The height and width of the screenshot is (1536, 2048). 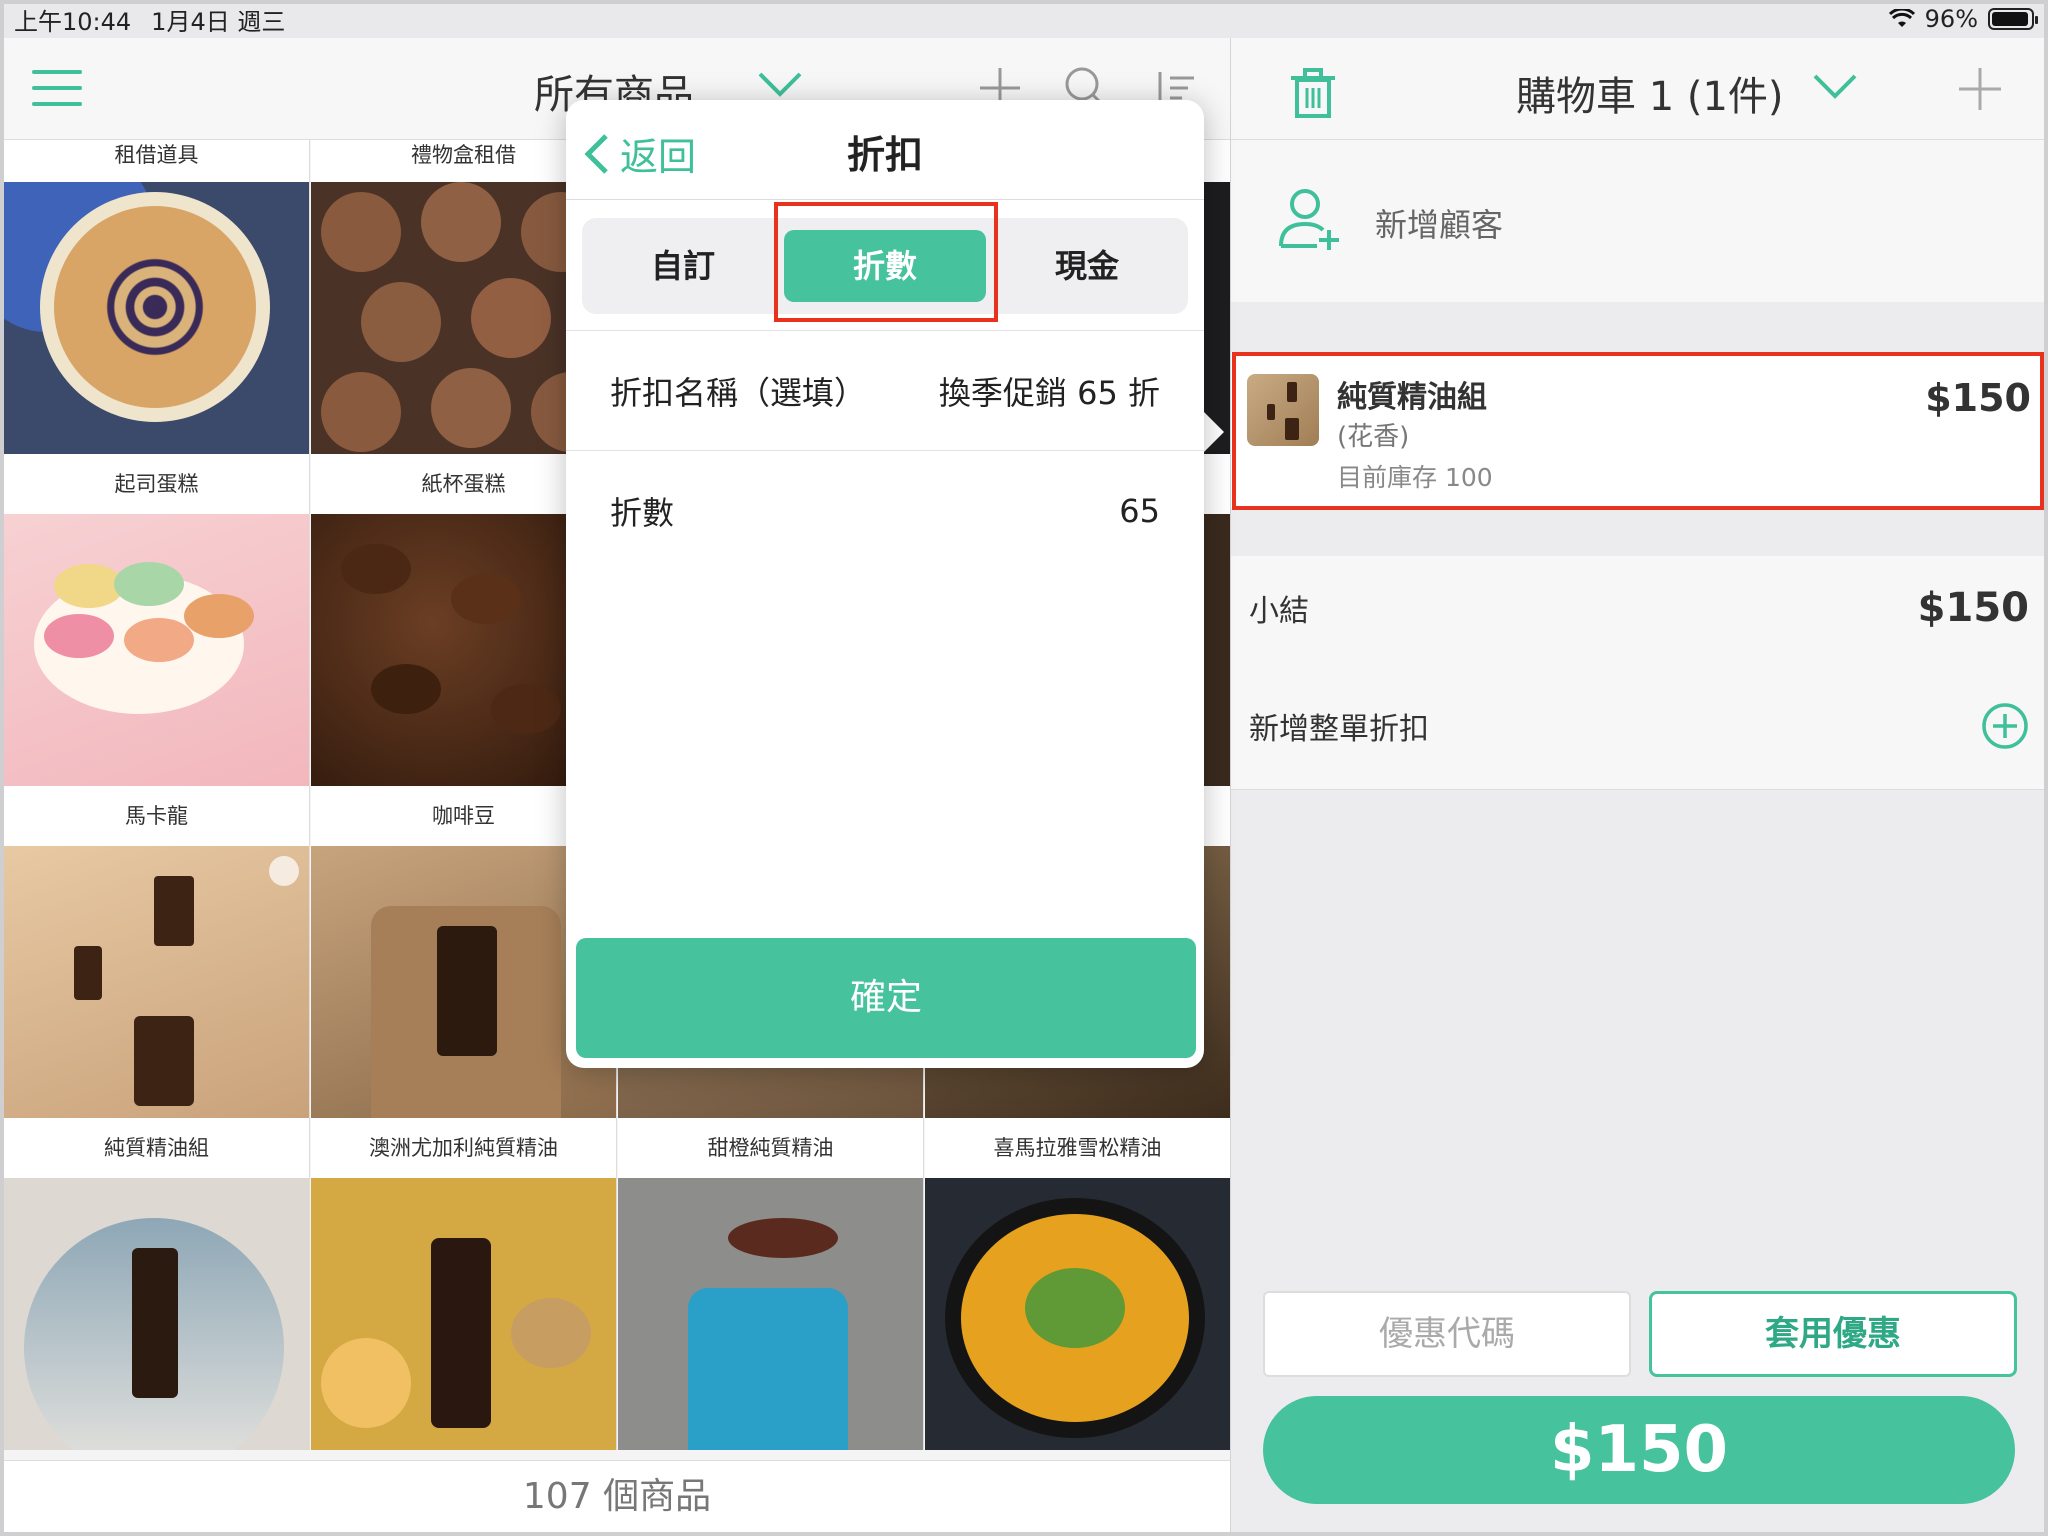 I want to click on cart-item-price: $150, so click(x=1978, y=398).